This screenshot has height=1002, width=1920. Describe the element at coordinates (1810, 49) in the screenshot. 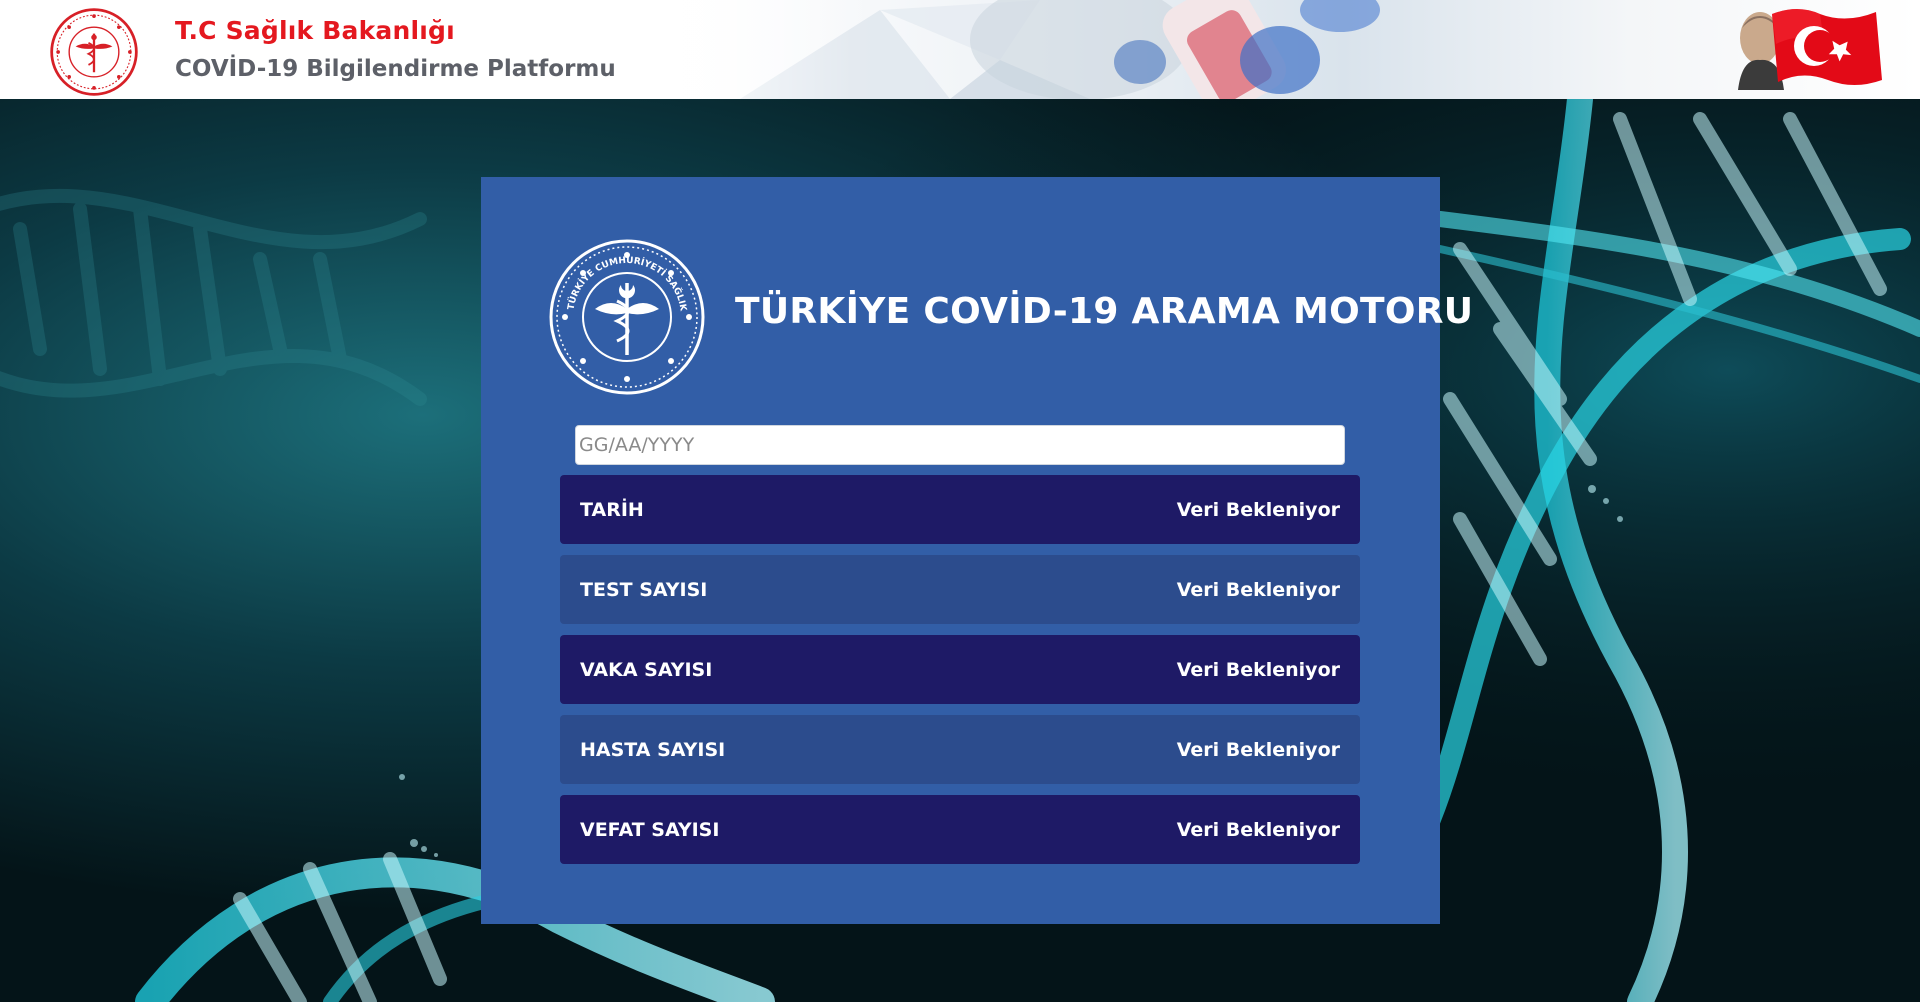

I see `turkish-flag-icon` at that location.